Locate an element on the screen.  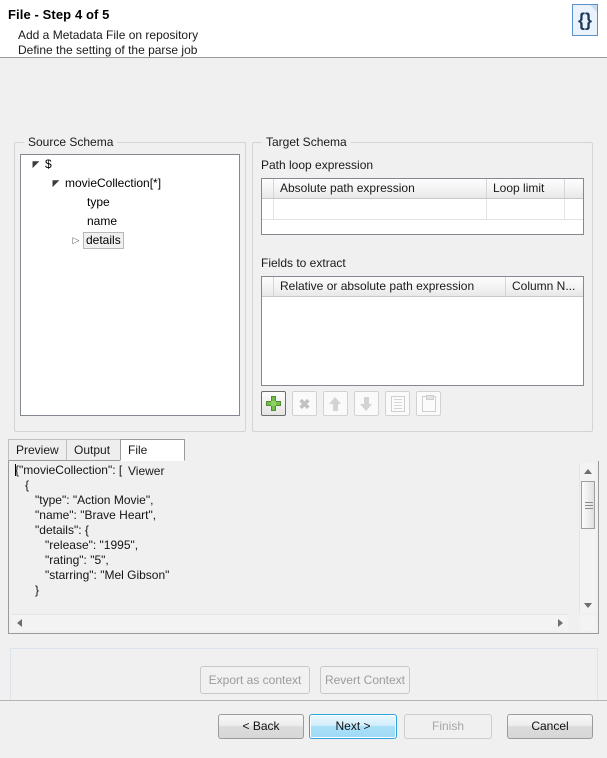
fields-to-extract-label: Fields to extract is located at coordinates (303, 263).